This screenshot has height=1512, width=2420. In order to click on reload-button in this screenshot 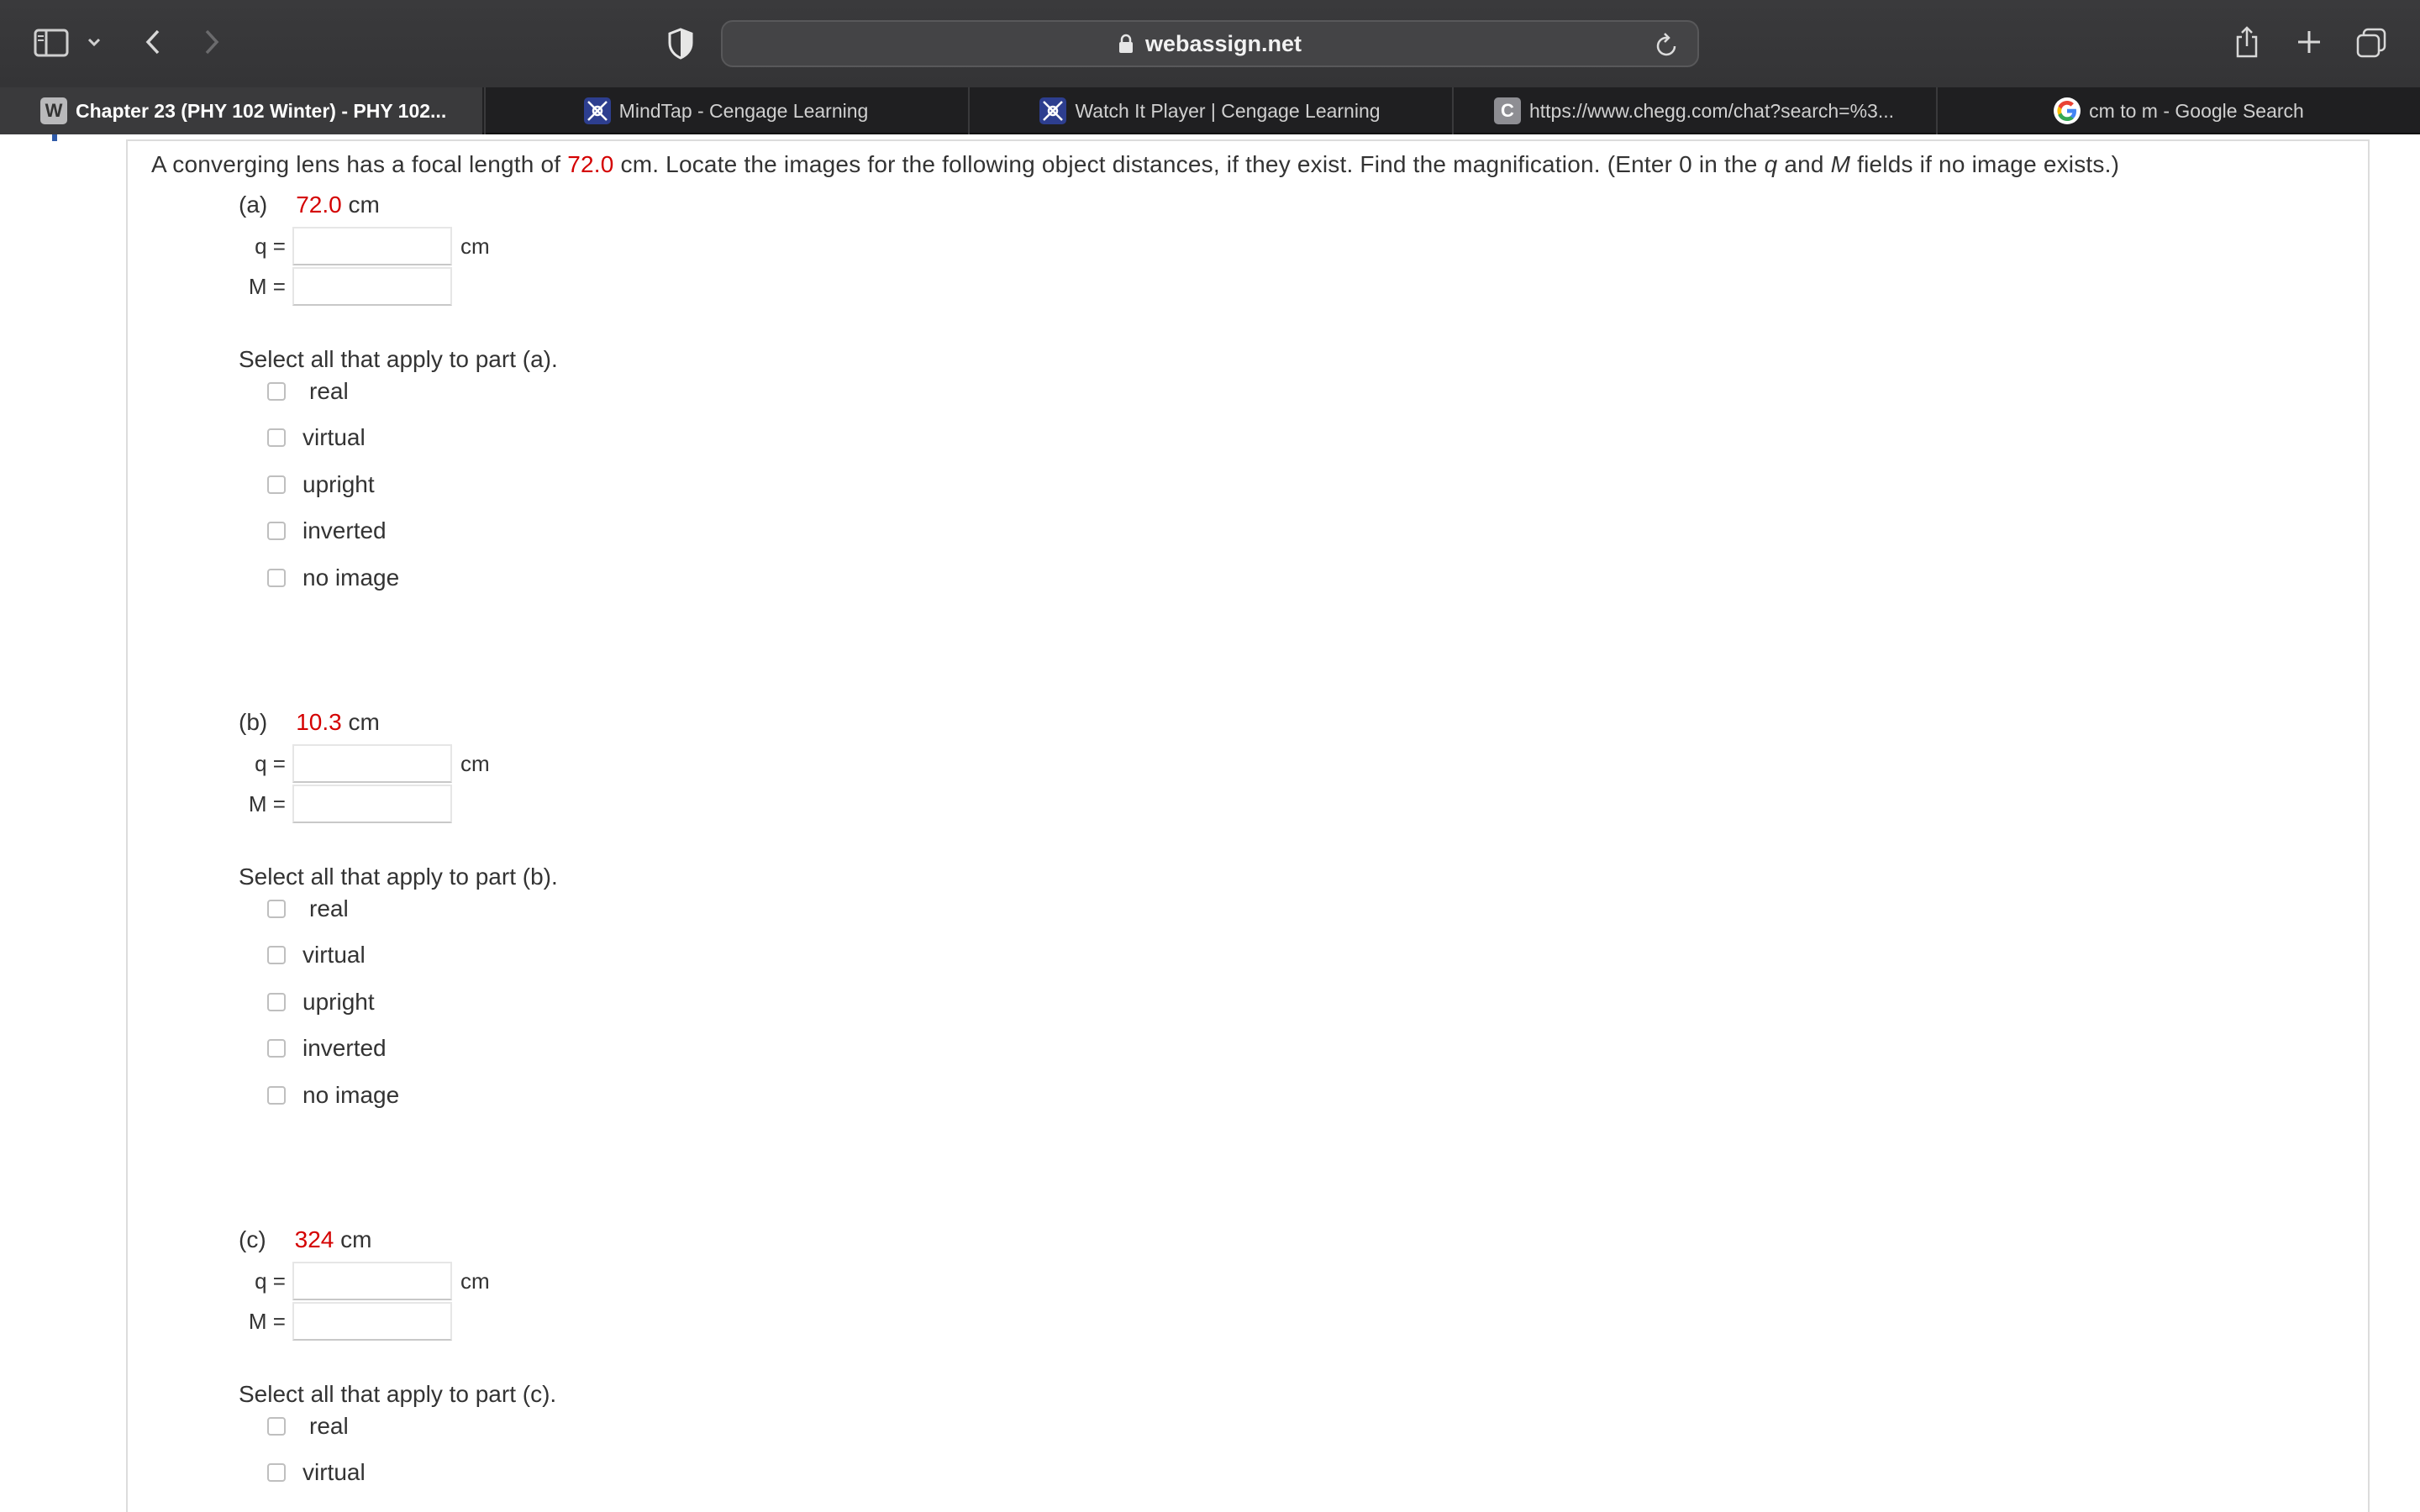, I will do `click(1667, 46)`.